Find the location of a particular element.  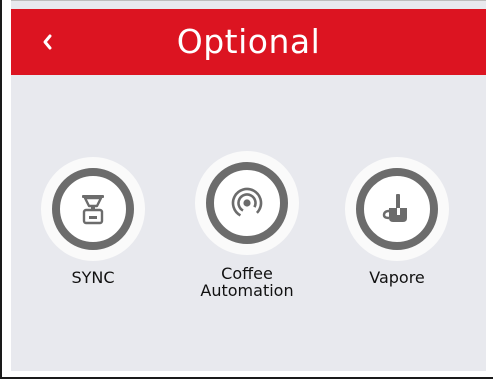

option-label-vapore: Vapore is located at coordinates (397, 277).